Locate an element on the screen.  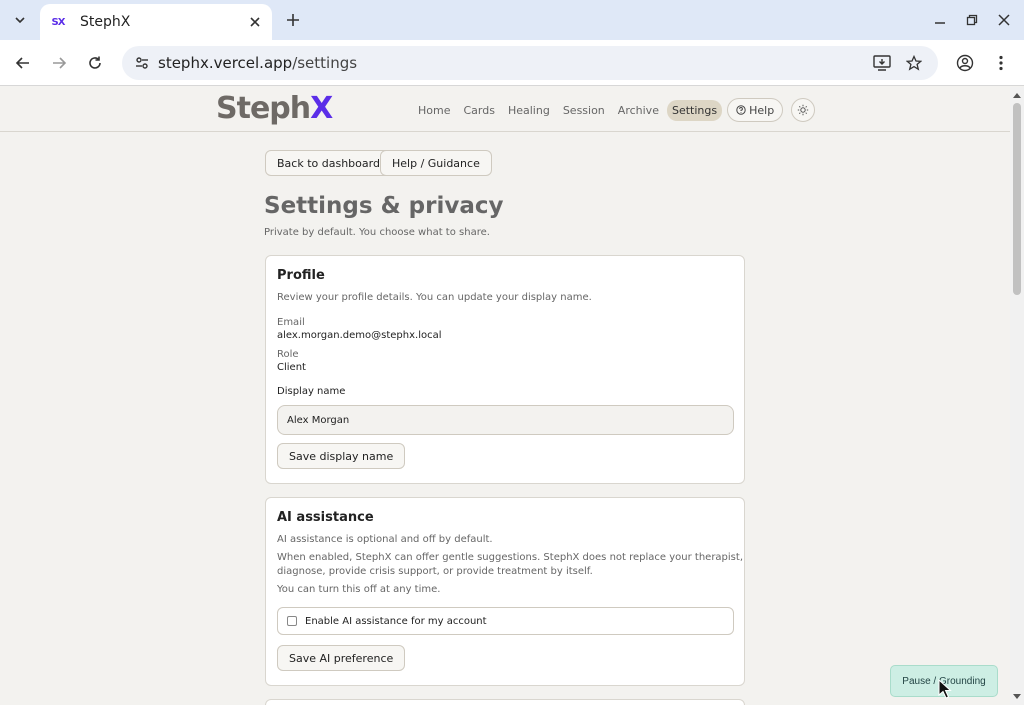
nav-session: Session is located at coordinates (584, 110).